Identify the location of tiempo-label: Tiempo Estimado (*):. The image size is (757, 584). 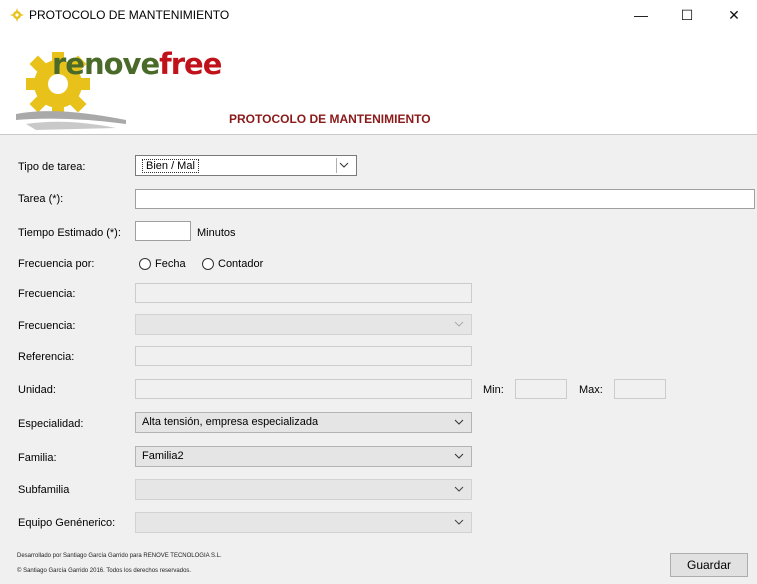
(69, 233).